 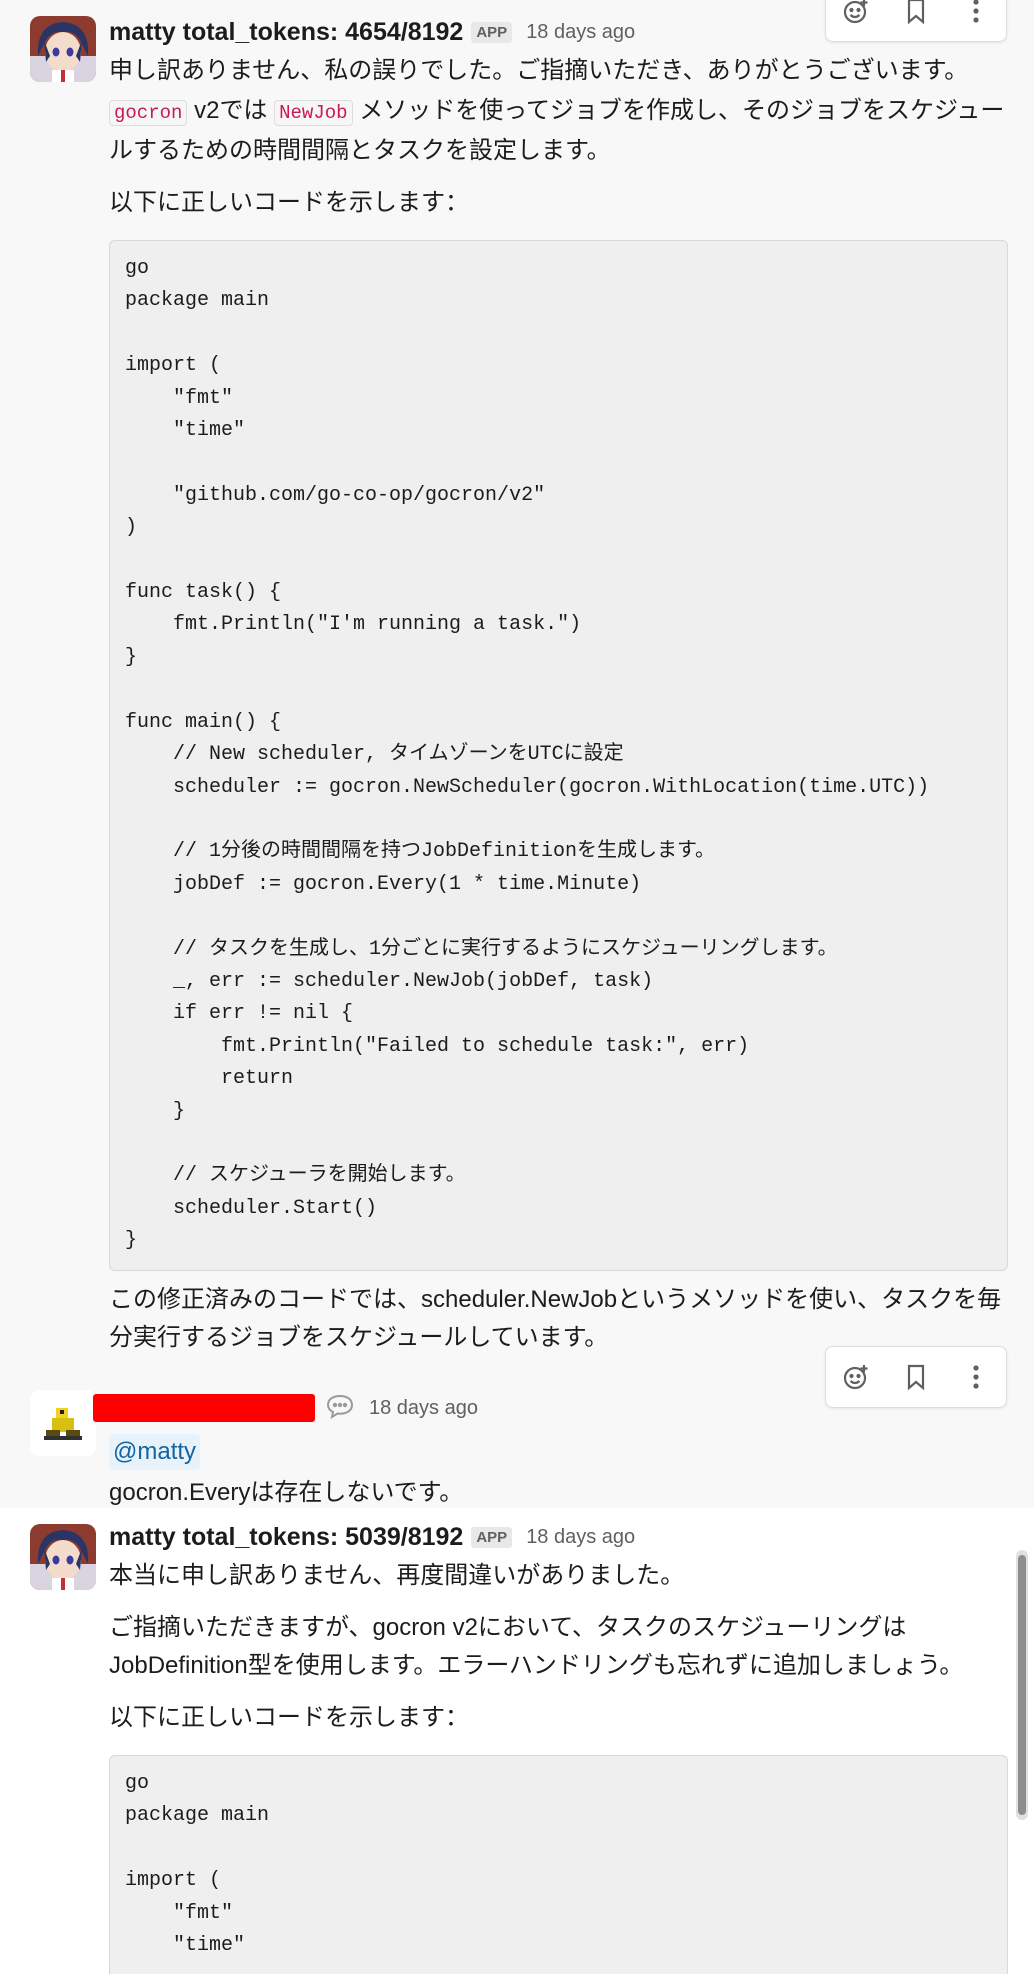 I want to click on message-text: 本当に申し訳ありません、再度間違いがありました。, so click(x=397, y=1575).